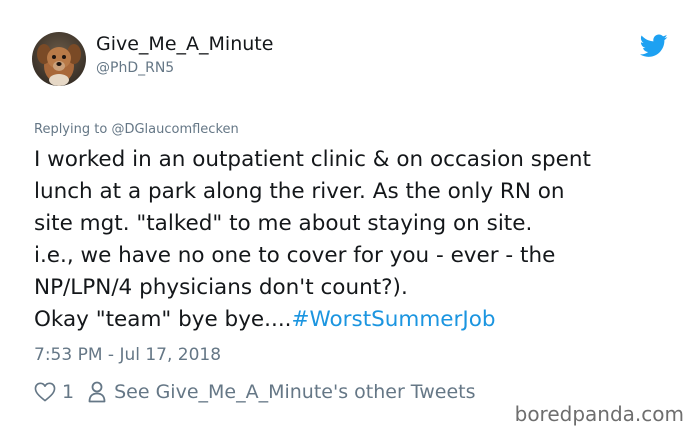 The width and height of the screenshot is (700, 436). I want to click on display-name: Give_Me_A_Minute, so click(184, 44).